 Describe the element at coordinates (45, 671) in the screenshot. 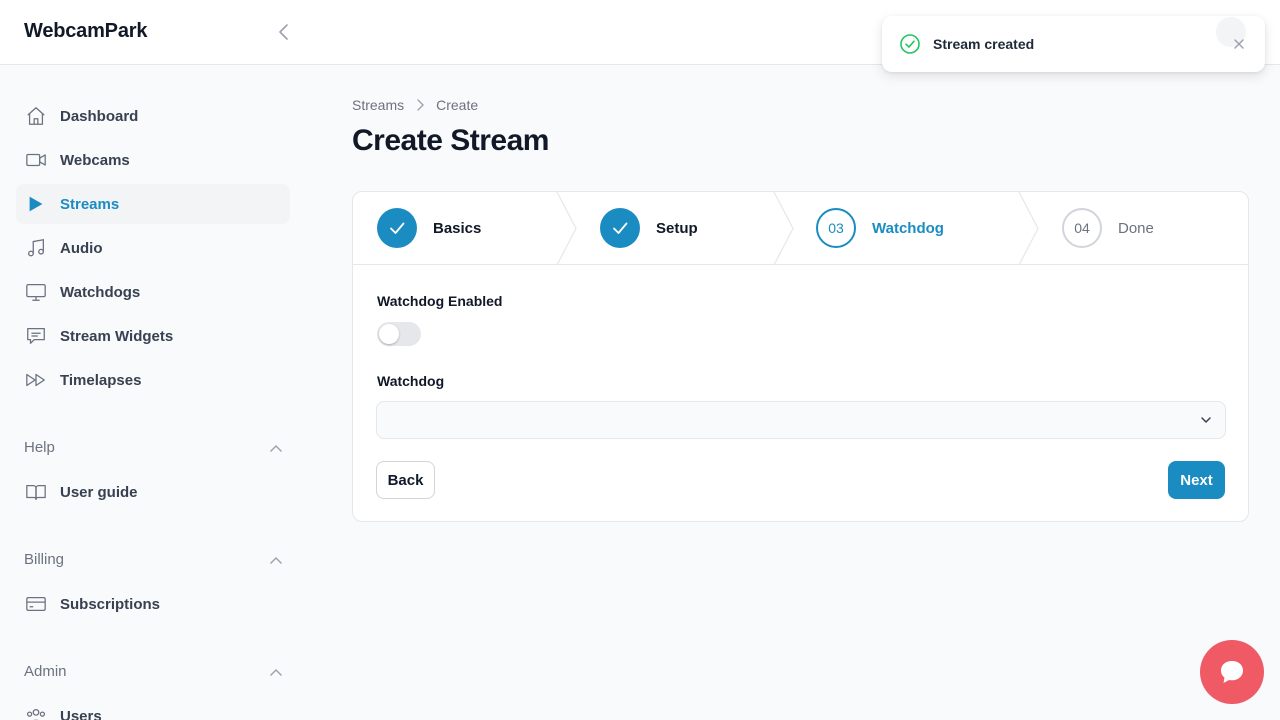

I see `section-label: Admin` at that location.